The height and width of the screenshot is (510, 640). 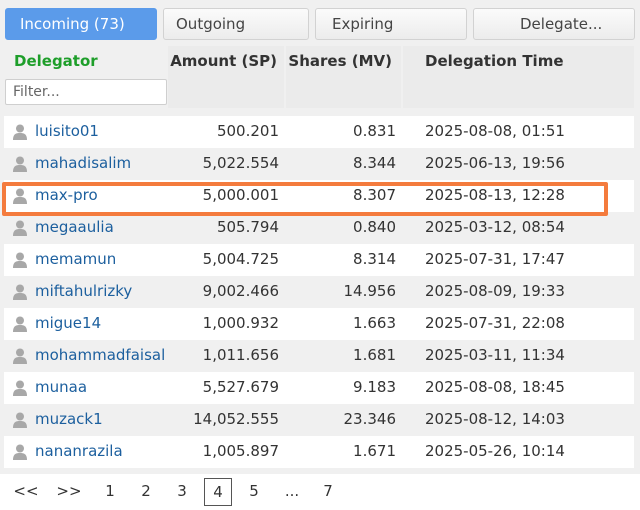 I want to click on table-row: max-pro 5,000.001 8.307 2025-08-13, 12:28, so click(x=319, y=196).